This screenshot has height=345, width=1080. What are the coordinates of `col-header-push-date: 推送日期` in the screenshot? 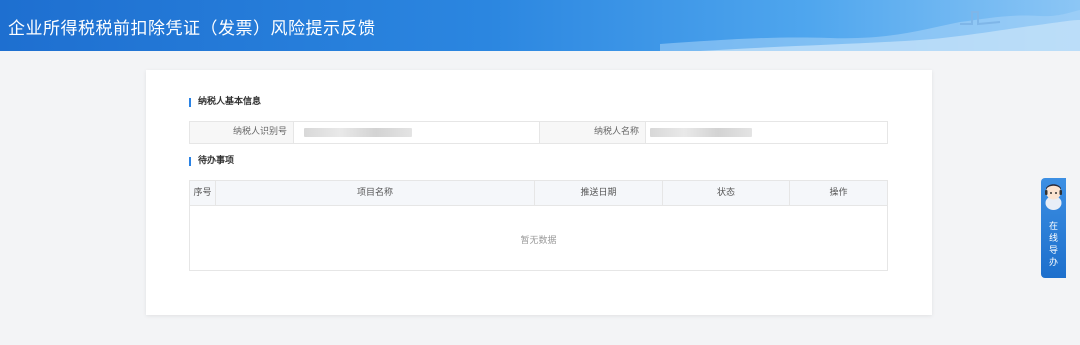 It's located at (599, 193).